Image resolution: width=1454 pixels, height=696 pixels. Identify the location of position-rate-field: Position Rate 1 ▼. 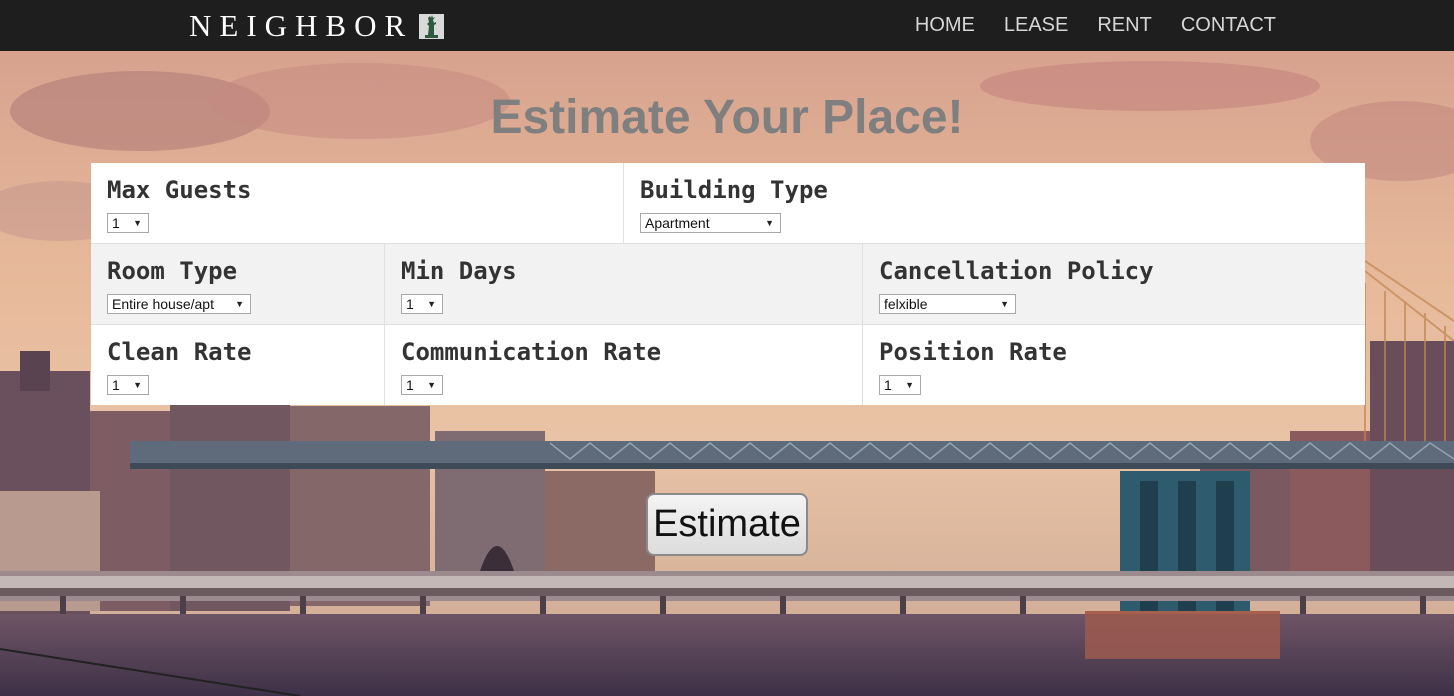
(1114, 365).